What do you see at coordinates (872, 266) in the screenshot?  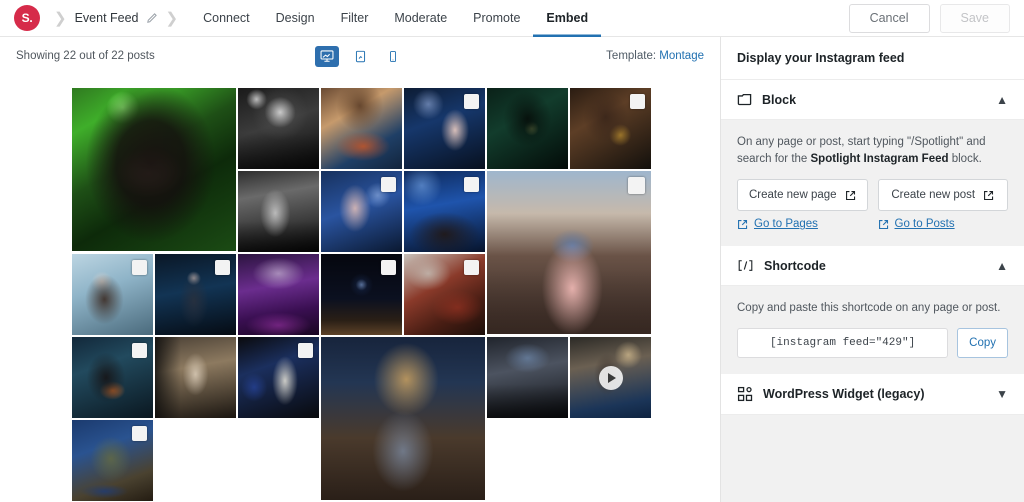 I see `section-header-shortcode: Shortcode ▲` at bounding box center [872, 266].